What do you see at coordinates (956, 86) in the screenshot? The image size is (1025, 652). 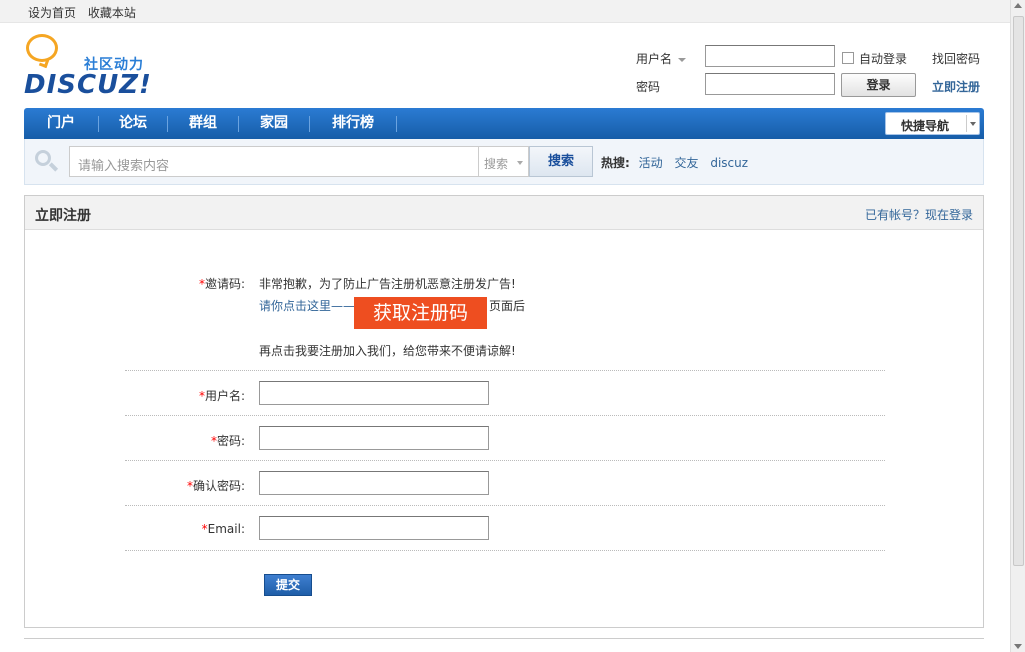 I see `register-now-link: 立即注册` at bounding box center [956, 86].